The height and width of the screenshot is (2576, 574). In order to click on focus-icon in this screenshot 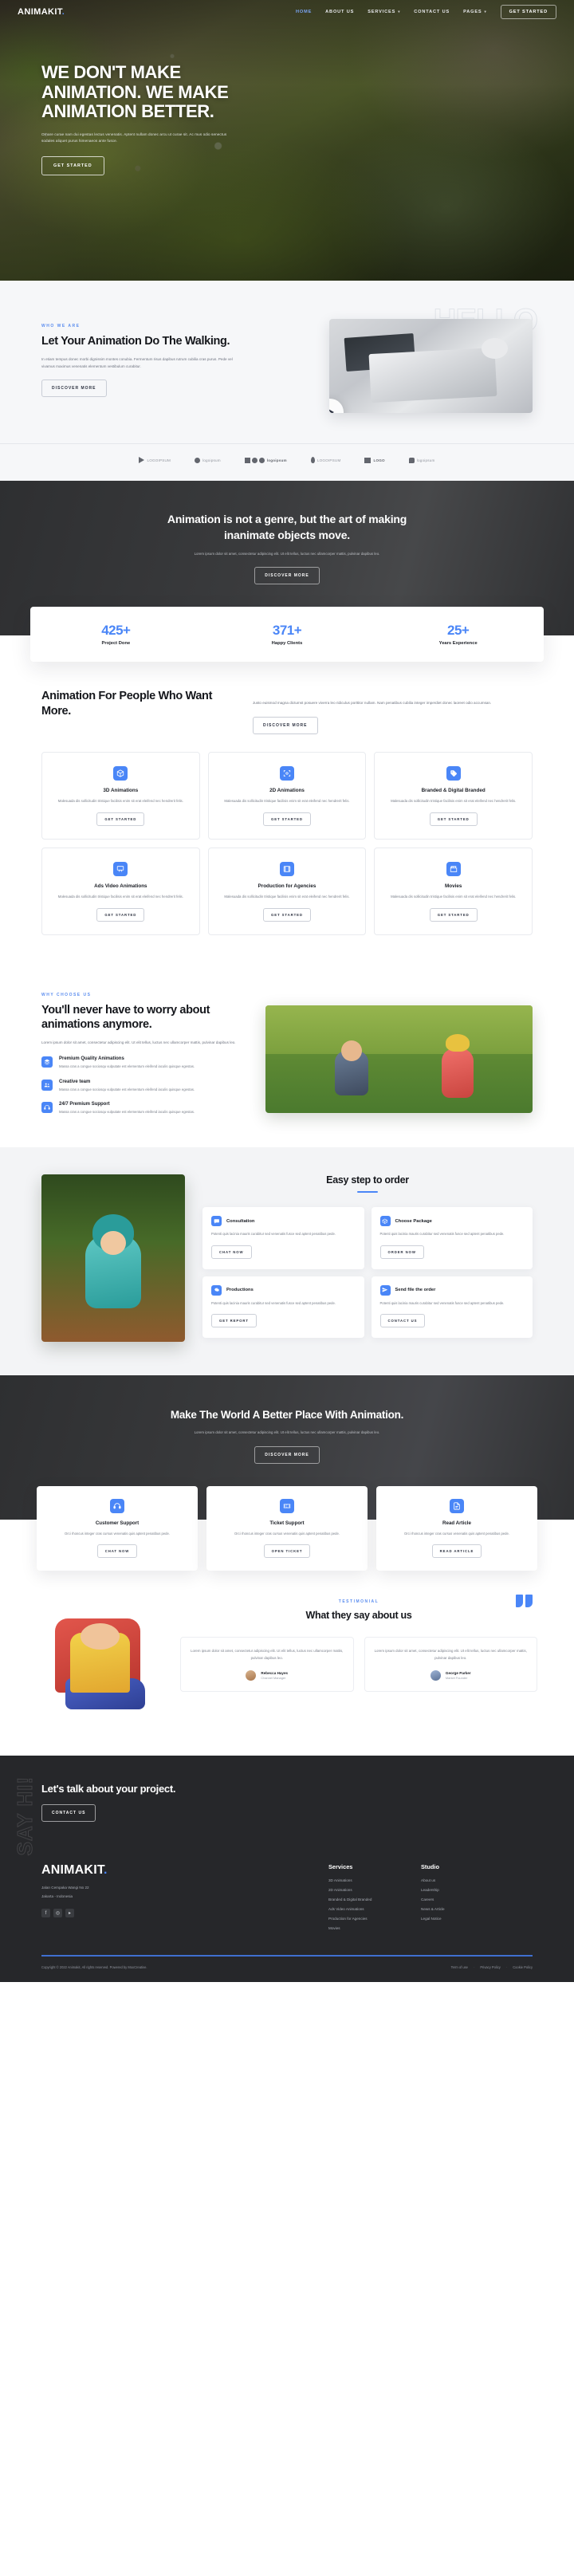, I will do `click(286, 773)`.